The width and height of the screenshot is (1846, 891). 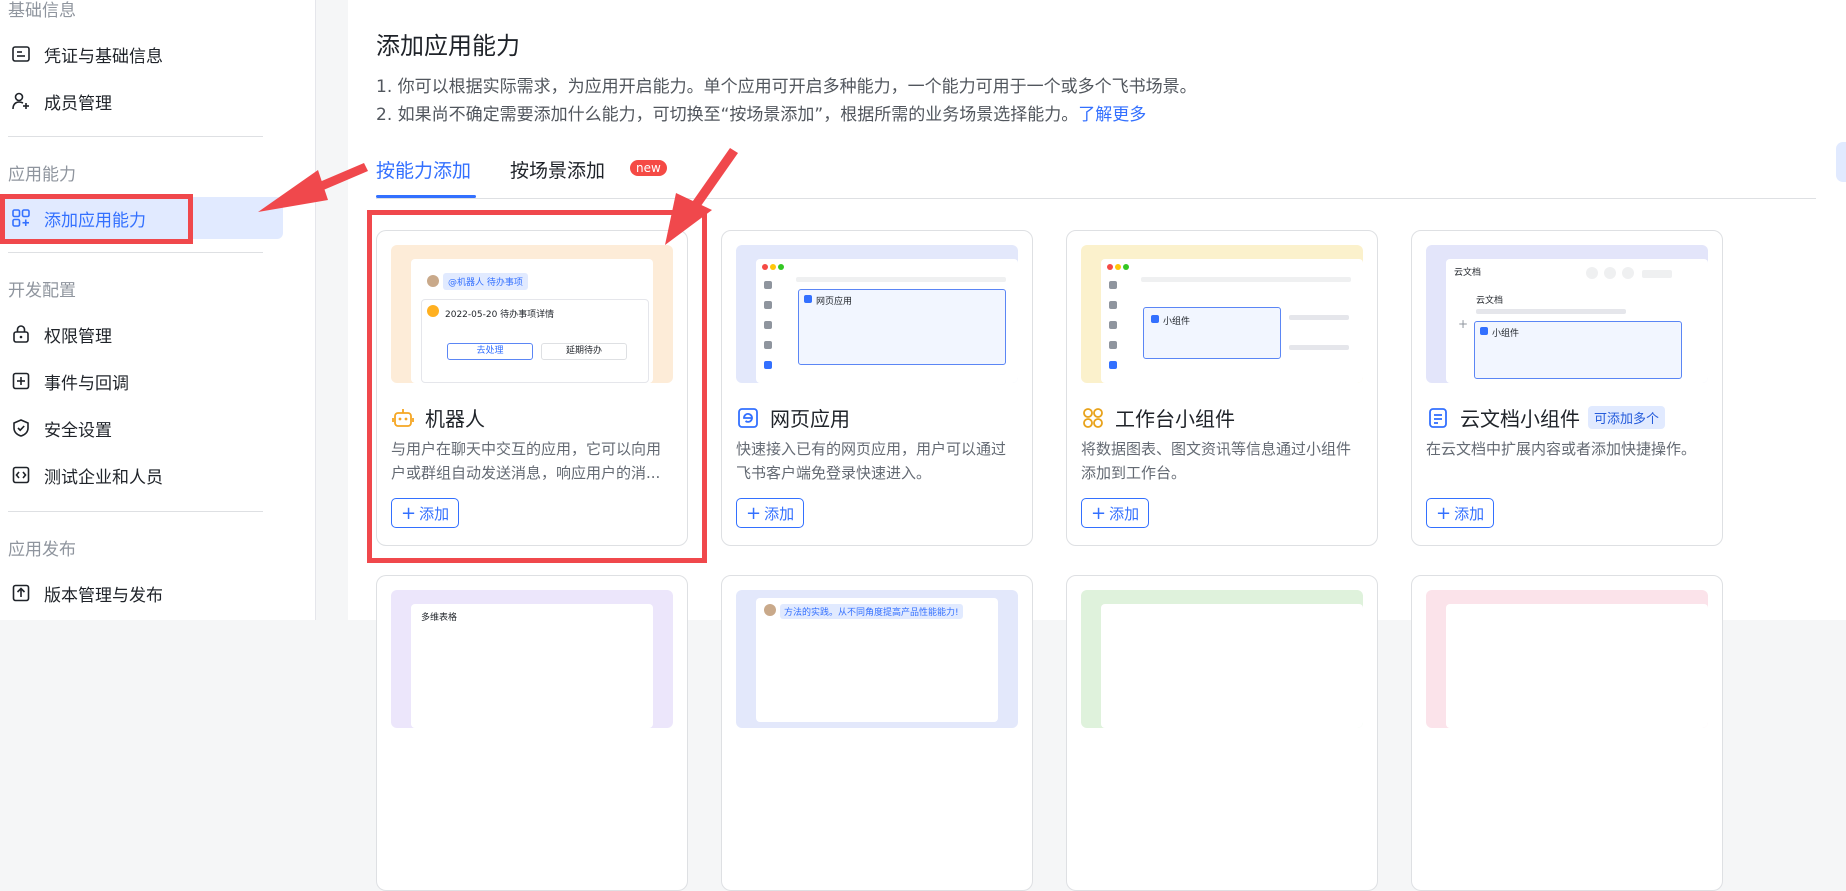 What do you see at coordinates (1567, 659) in the screenshot?
I see `row2-preview` at bounding box center [1567, 659].